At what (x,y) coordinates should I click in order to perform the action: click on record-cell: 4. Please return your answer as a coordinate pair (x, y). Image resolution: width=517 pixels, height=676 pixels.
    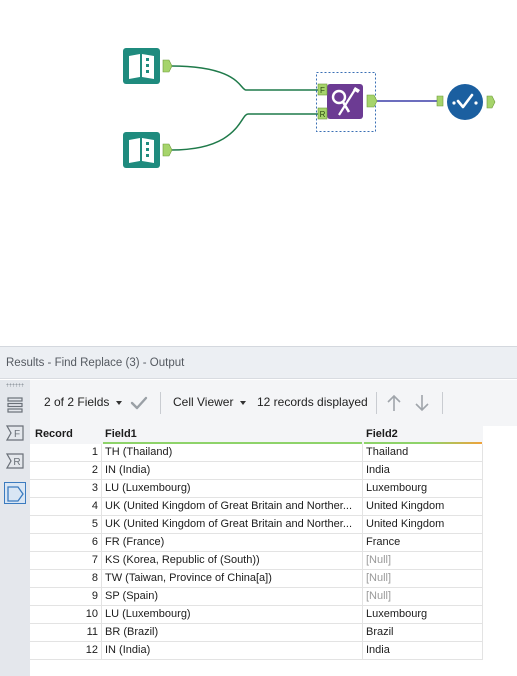
    Looking at the image, I should click on (66, 507).